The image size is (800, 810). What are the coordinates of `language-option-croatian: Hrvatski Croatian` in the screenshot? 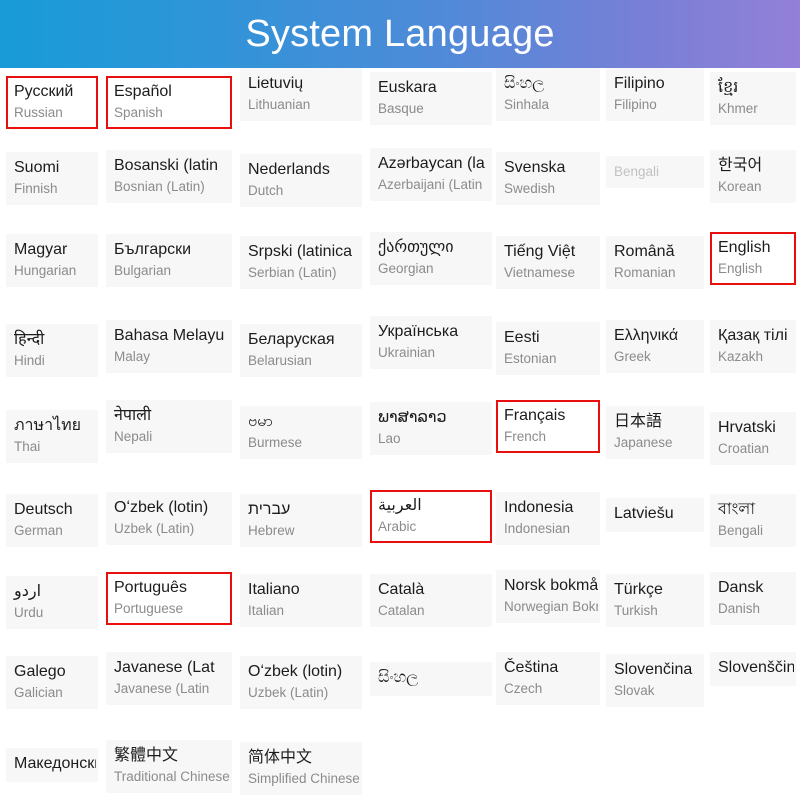 It's located at (753, 439).